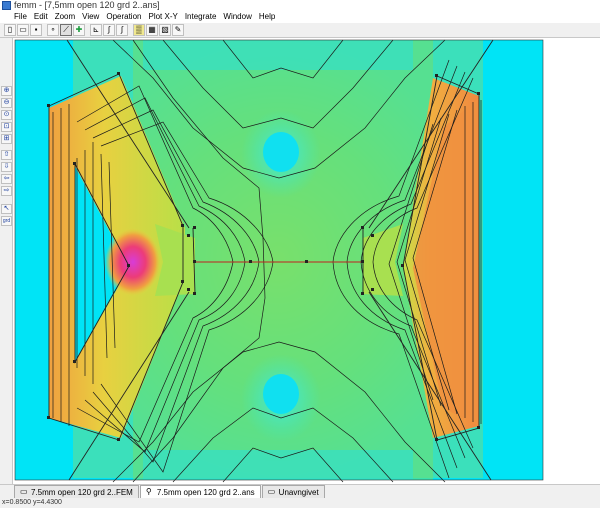  What do you see at coordinates (82, 492) in the screenshot?
I see `tab-label: 7.5mm open 120 grd 2..FEM` at bounding box center [82, 492].